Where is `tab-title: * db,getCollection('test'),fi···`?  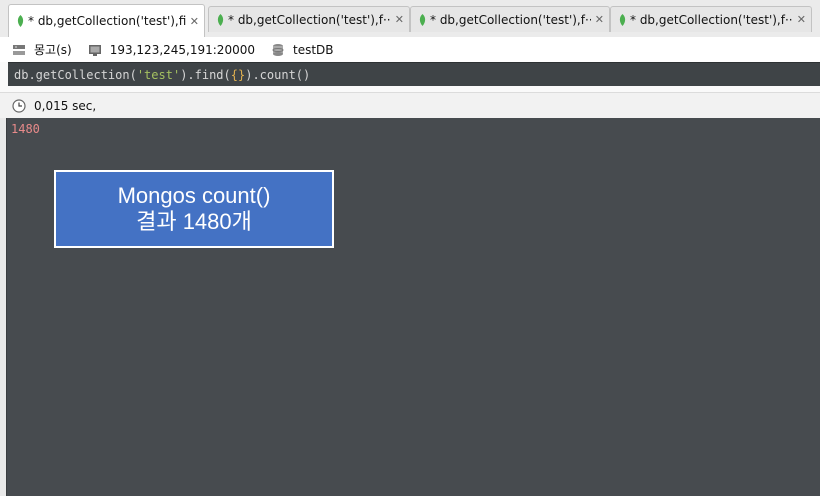
tab-title: * db,getCollection('test'),fi··· is located at coordinates (107, 21).